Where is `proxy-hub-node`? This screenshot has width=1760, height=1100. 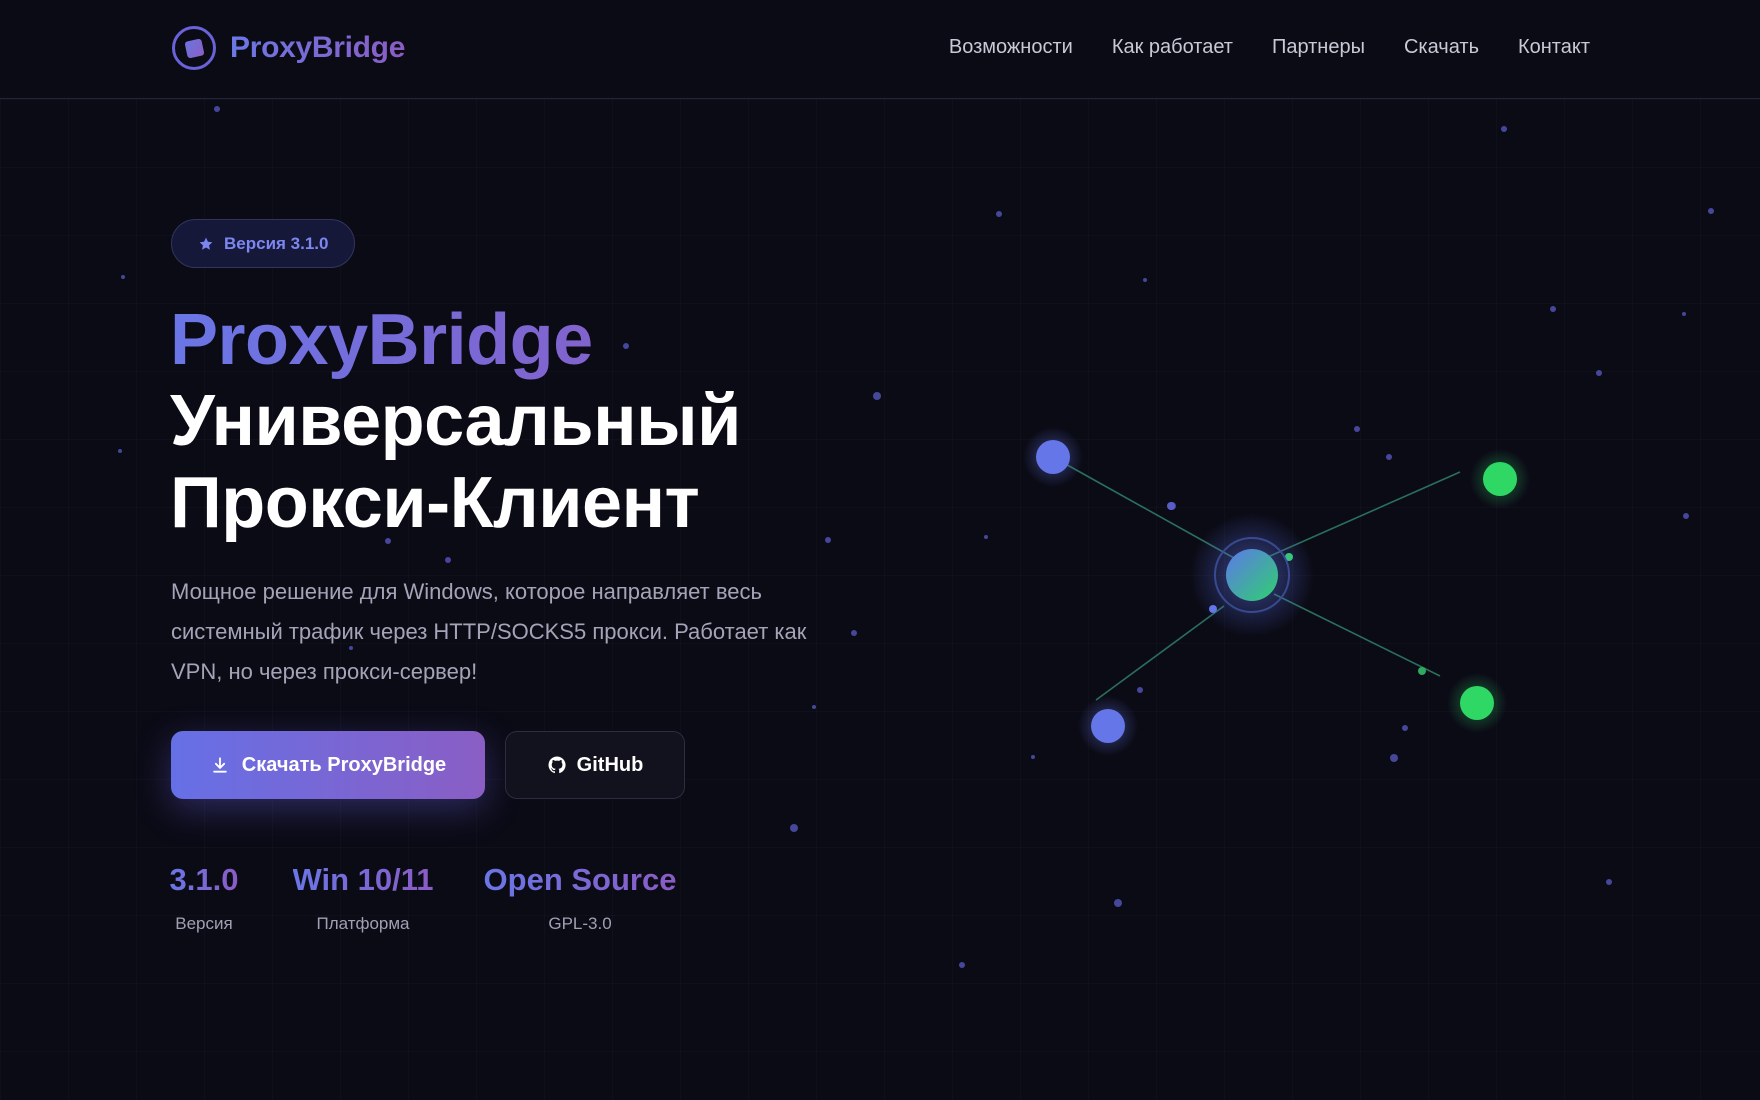
proxy-hub-node is located at coordinates (1252, 575).